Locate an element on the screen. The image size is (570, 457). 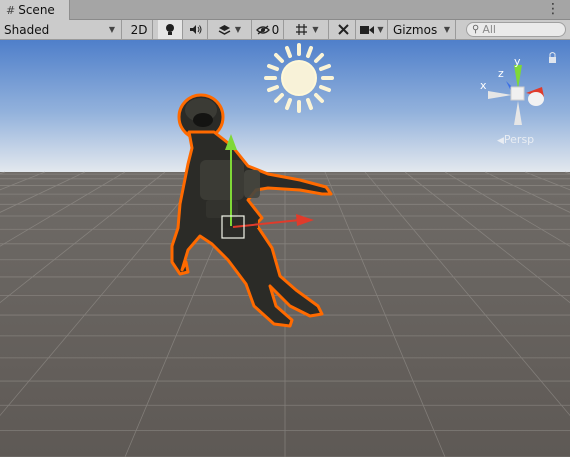
gizmo-x-label: x is located at coordinates (483, 85).